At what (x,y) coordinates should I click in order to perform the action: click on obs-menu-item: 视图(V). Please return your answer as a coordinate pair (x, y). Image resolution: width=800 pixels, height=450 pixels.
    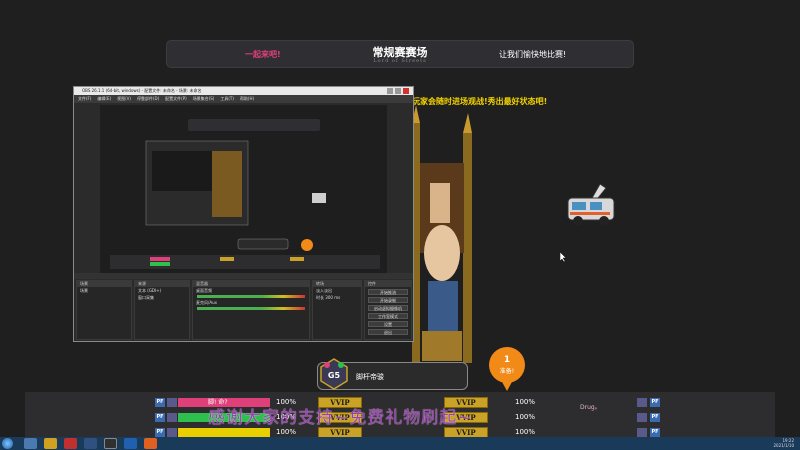
    Looking at the image, I should click on (124, 99).